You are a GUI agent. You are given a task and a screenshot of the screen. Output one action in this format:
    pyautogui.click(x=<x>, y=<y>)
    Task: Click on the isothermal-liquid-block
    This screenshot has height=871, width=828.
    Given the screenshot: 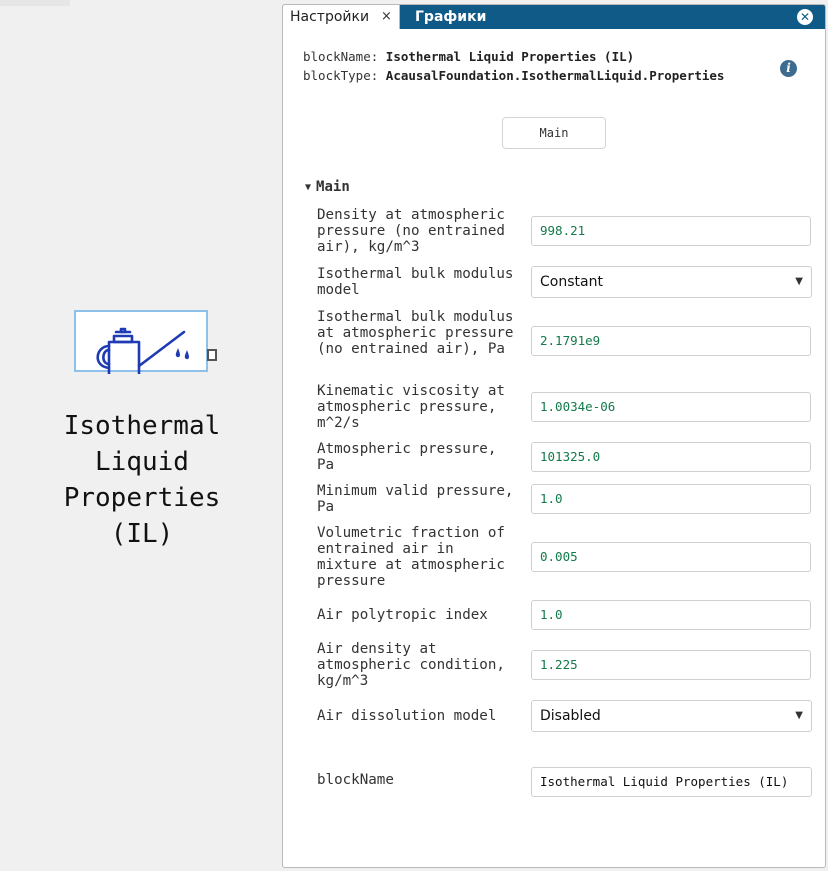 What is the action you would take?
    pyautogui.click(x=141, y=342)
    